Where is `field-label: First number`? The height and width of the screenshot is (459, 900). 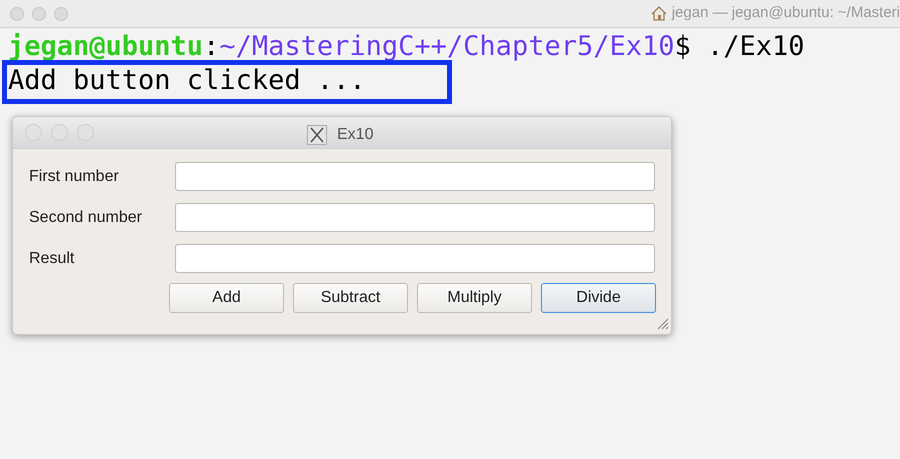
field-label: First number is located at coordinates (74, 176).